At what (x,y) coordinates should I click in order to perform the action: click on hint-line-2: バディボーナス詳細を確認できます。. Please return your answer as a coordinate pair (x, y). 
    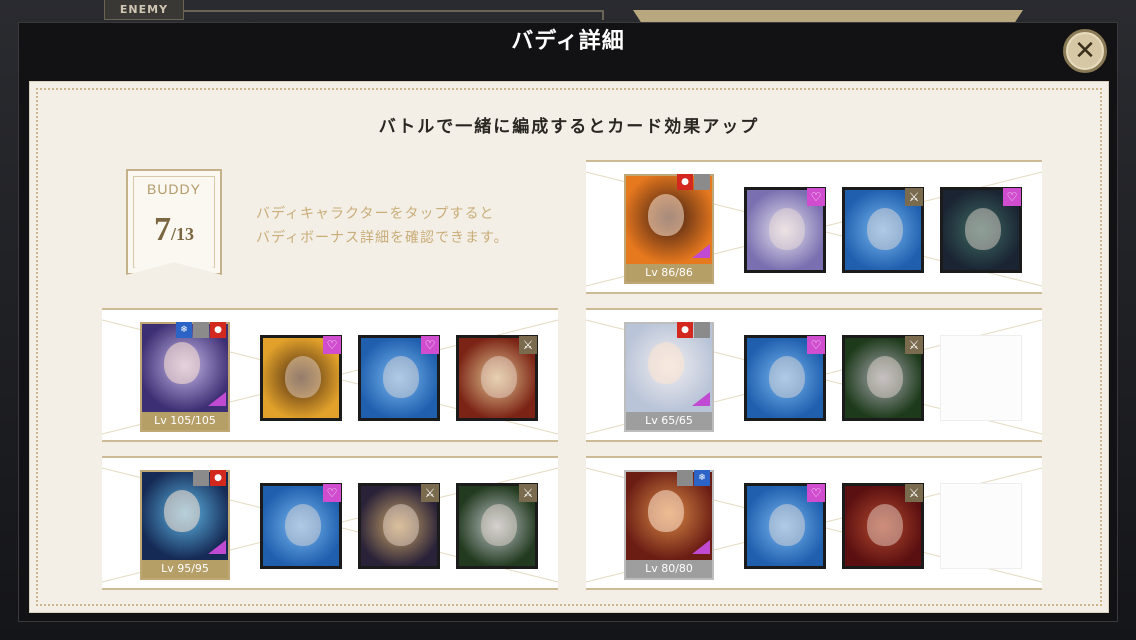
    Looking at the image, I should click on (382, 238).